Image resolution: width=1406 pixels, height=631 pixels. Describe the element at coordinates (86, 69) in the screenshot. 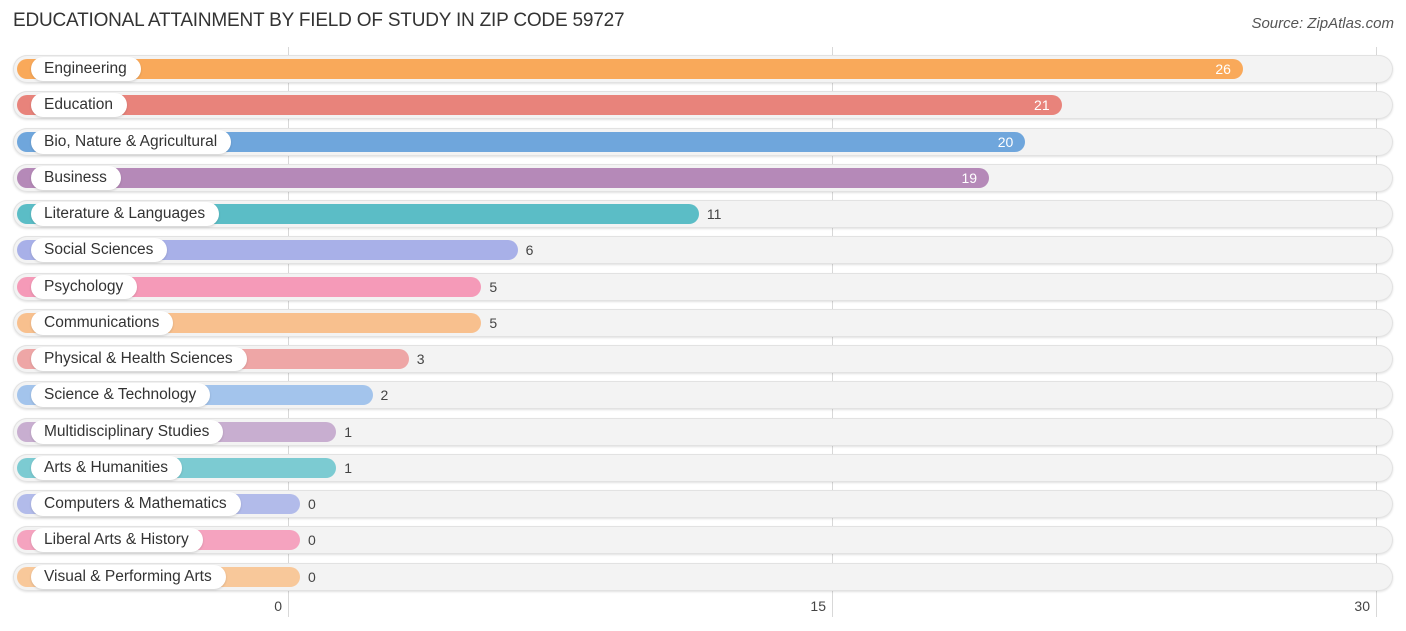

I see `category-label: Engineering` at that location.